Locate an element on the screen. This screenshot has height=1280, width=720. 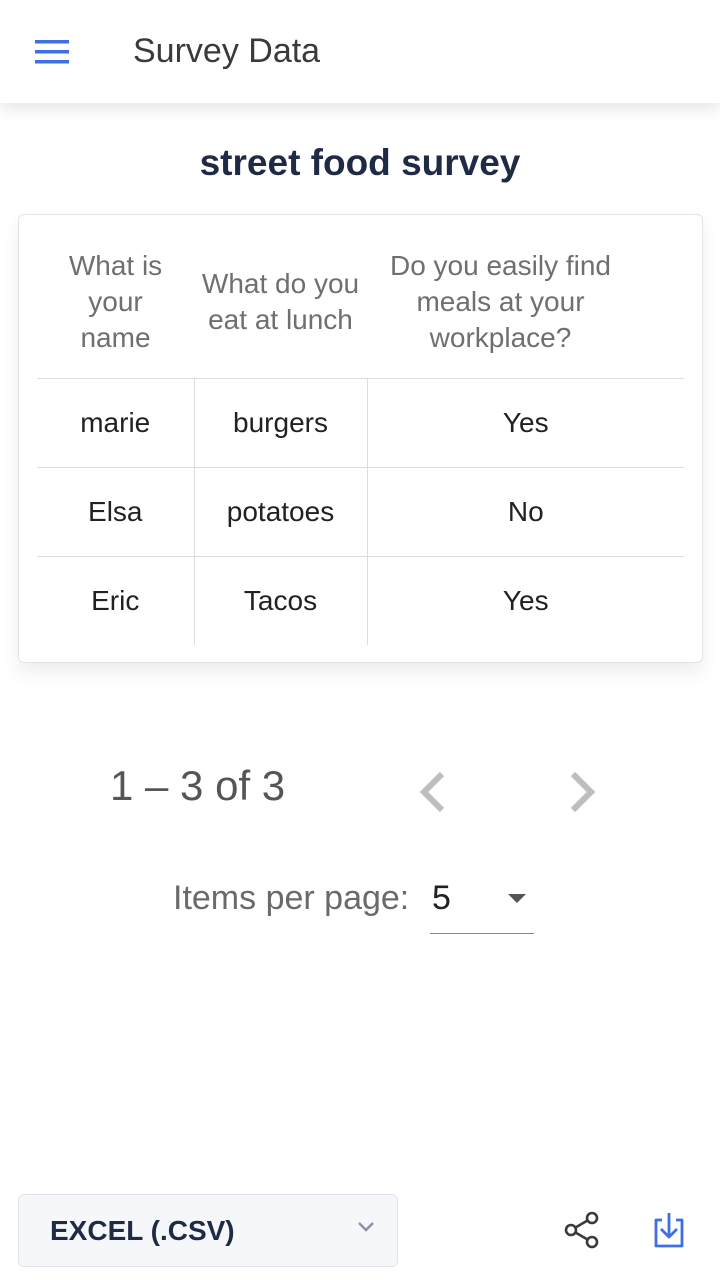
table-cell: Eric is located at coordinates (115, 600).